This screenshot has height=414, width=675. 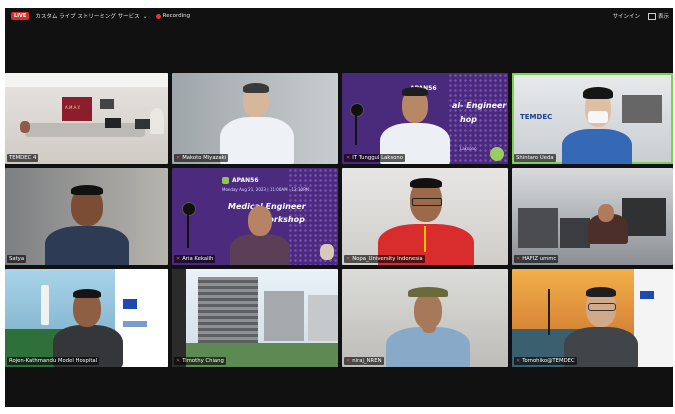 What do you see at coordinates (245, 180) in the screenshot?
I see `apan-label: APAN56` at bounding box center [245, 180].